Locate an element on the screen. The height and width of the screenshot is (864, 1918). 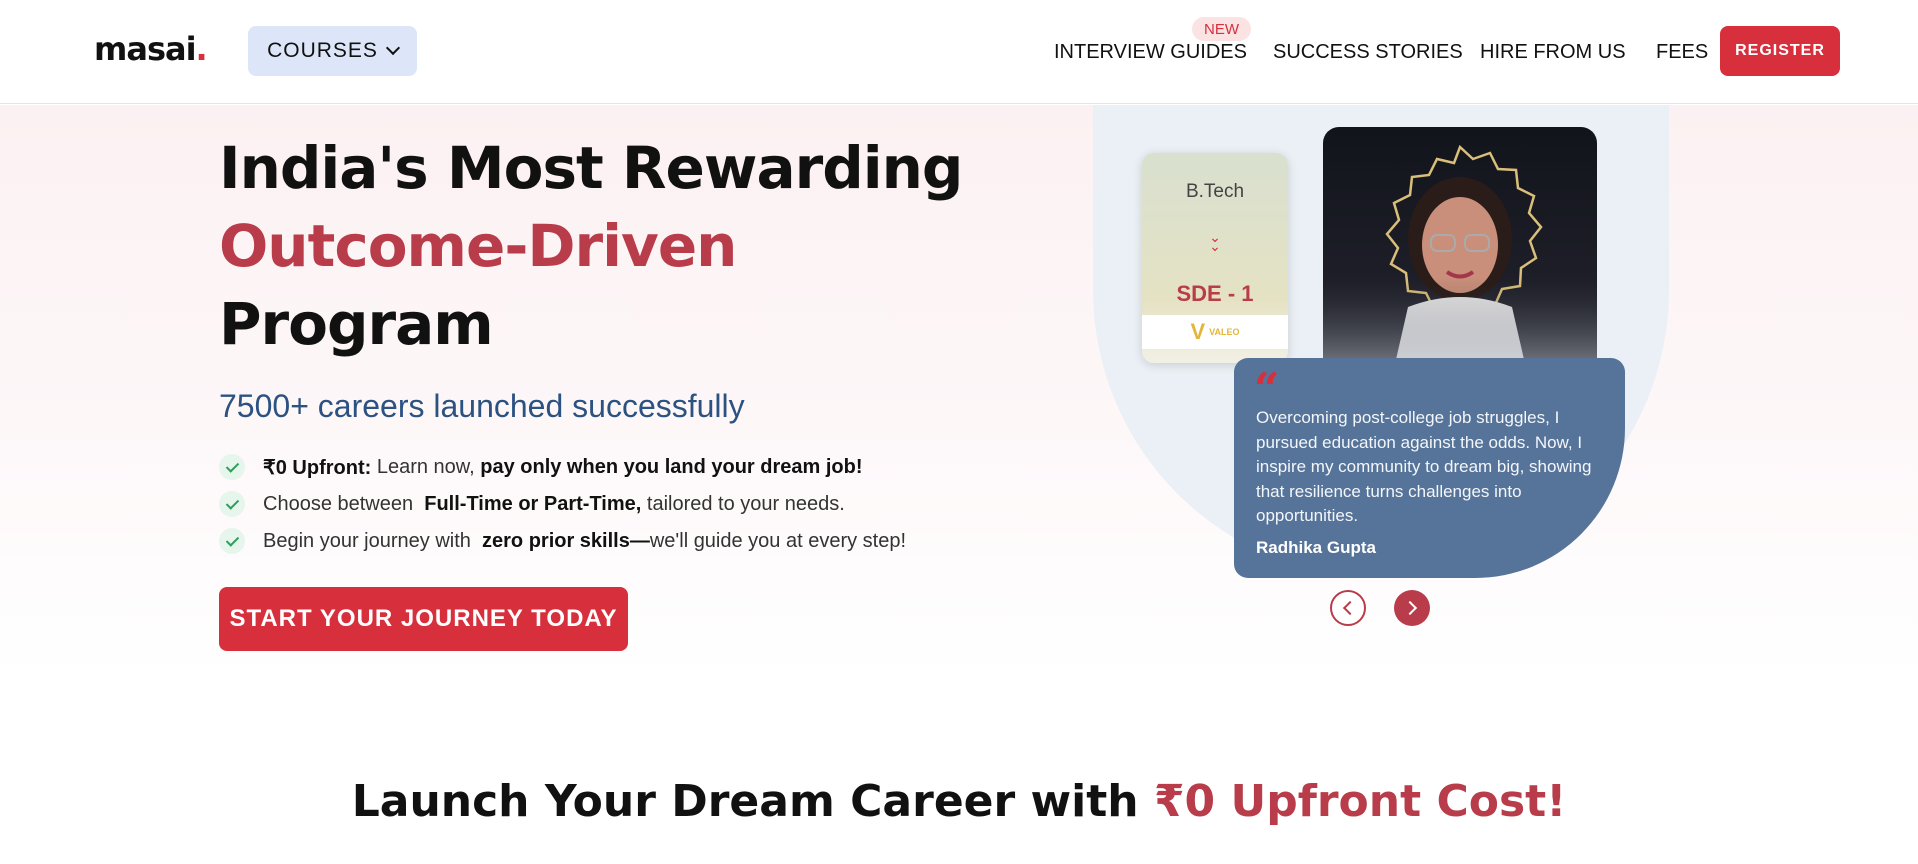
career-transition-card: B.Tech ⌄ ⌄ SDE - 1 V VALEO is located at coordinates (1215, 258).